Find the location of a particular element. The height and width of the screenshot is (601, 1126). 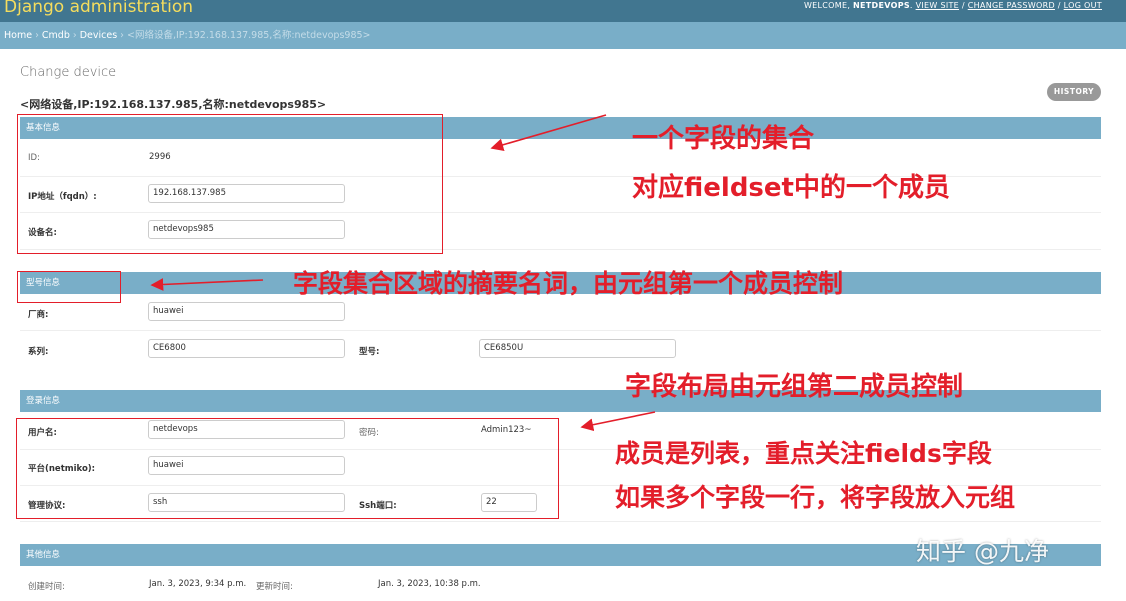

annotation-text-4a: 成员是列表，重点关注fields字段 is located at coordinates (803, 453).